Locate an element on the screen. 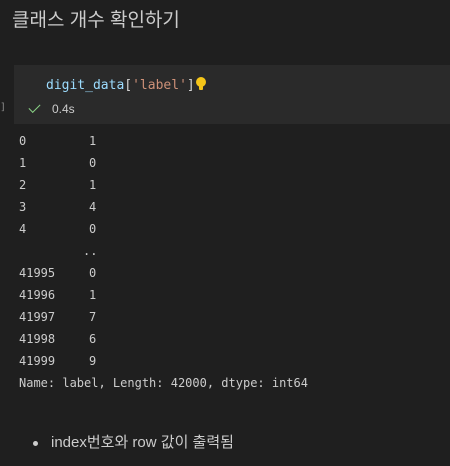 The image size is (450, 466). code-close-bracket: ] is located at coordinates (190, 85).